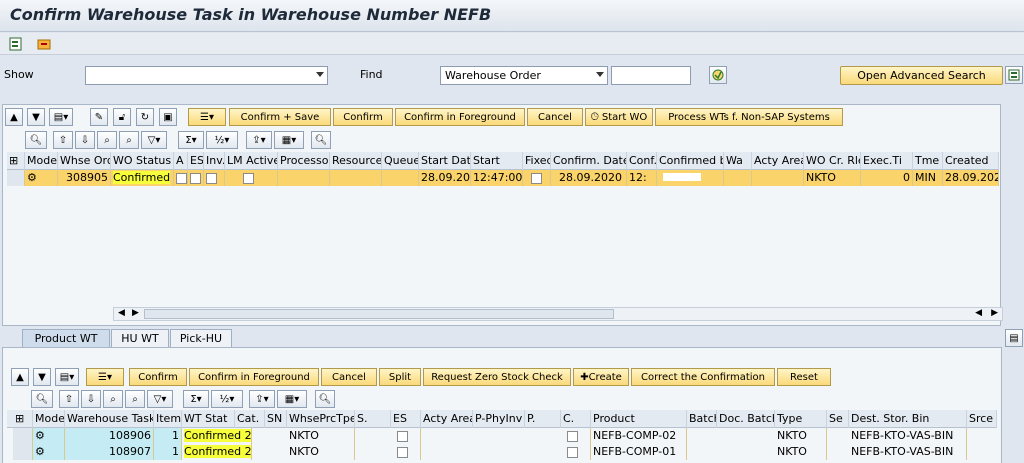 The image size is (1024, 463). What do you see at coordinates (651, 75) in the screenshot?
I see `find-input` at bounding box center [651, 75].